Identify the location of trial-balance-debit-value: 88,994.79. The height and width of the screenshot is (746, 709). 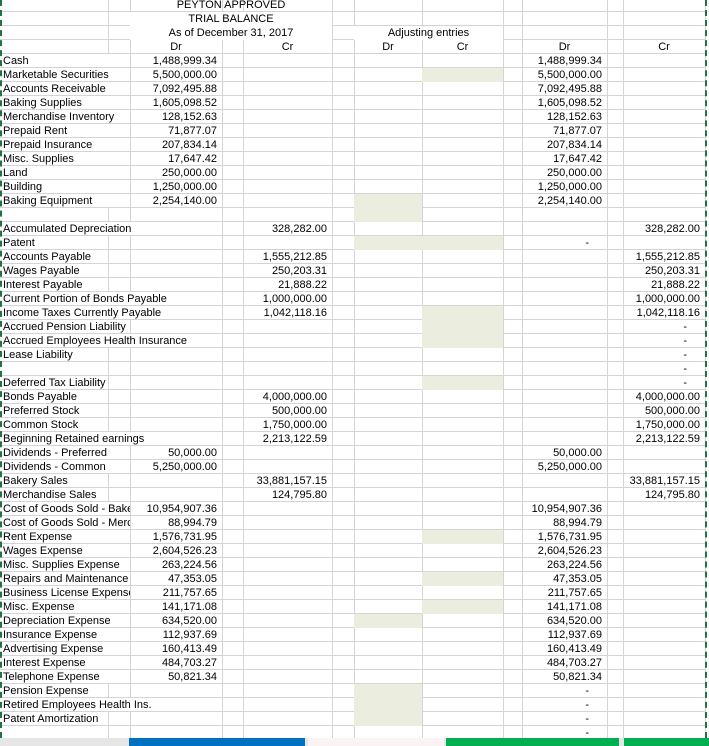
(176, 523).